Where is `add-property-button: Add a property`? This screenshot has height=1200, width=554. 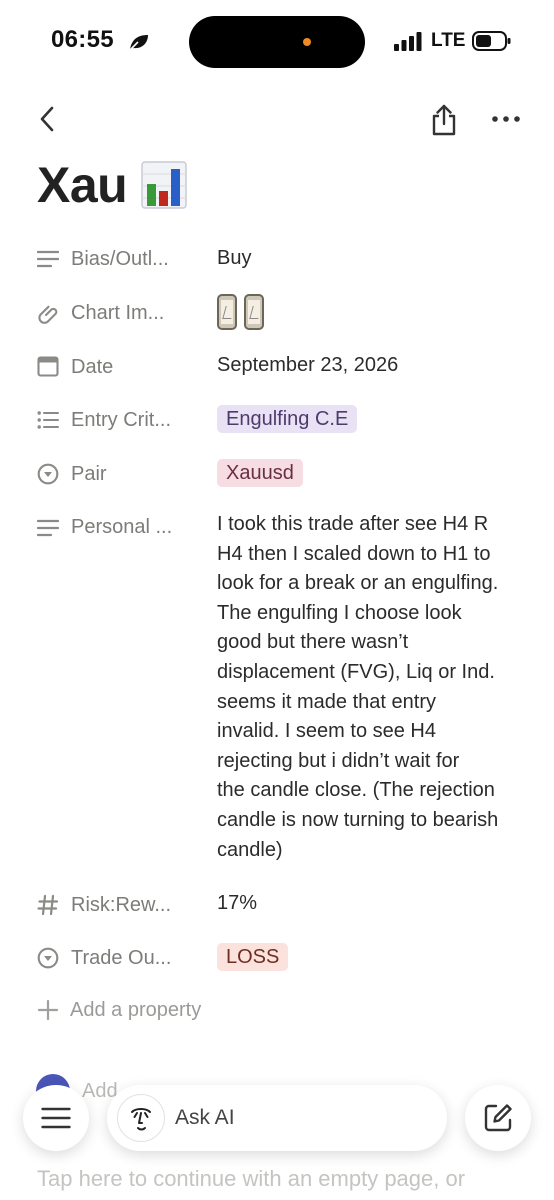 add-property-button: Add a property is located at coordinates (118, 1010).